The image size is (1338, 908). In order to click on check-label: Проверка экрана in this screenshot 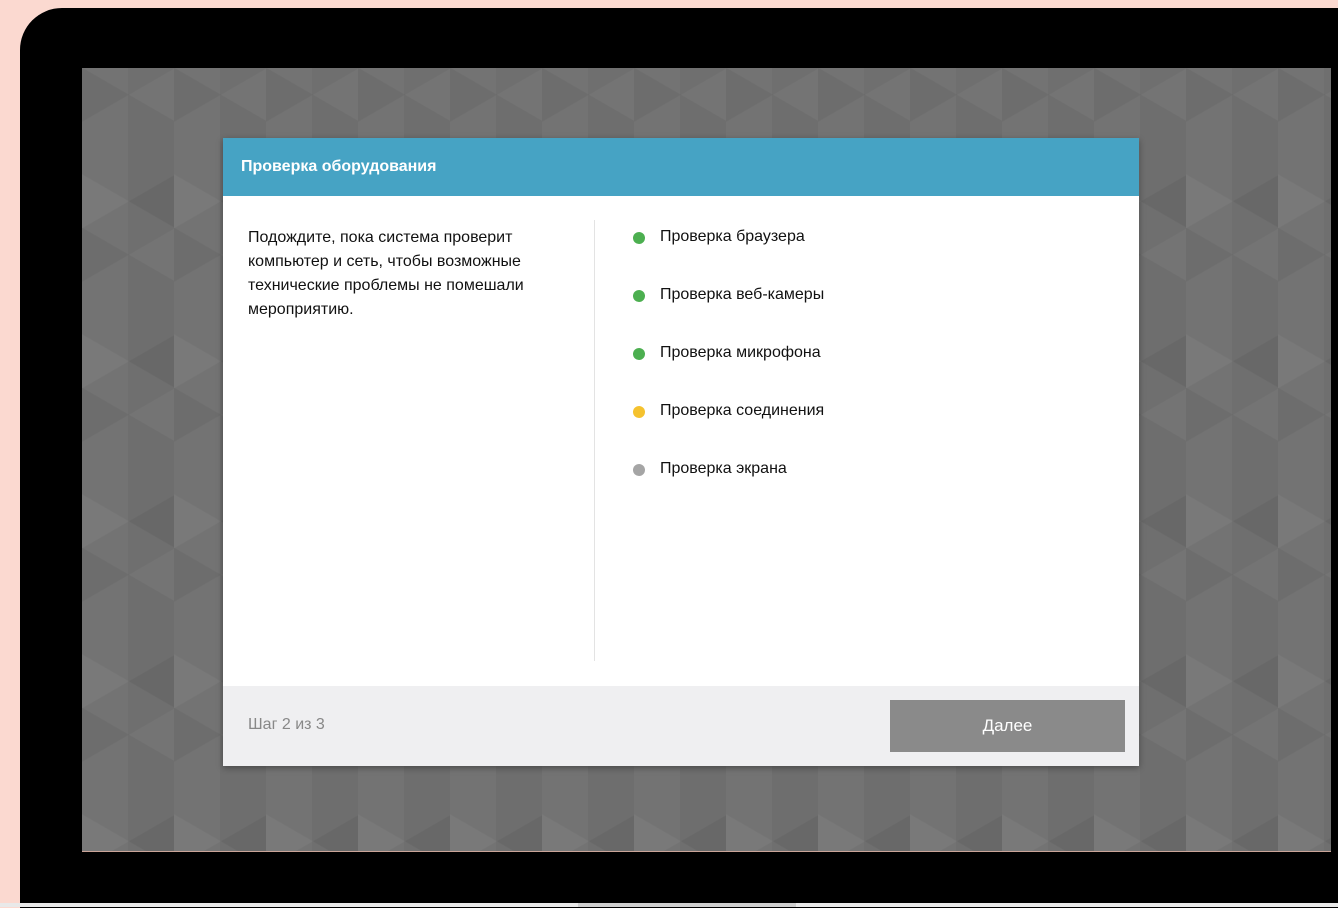, I will do `click(723, 468)`.